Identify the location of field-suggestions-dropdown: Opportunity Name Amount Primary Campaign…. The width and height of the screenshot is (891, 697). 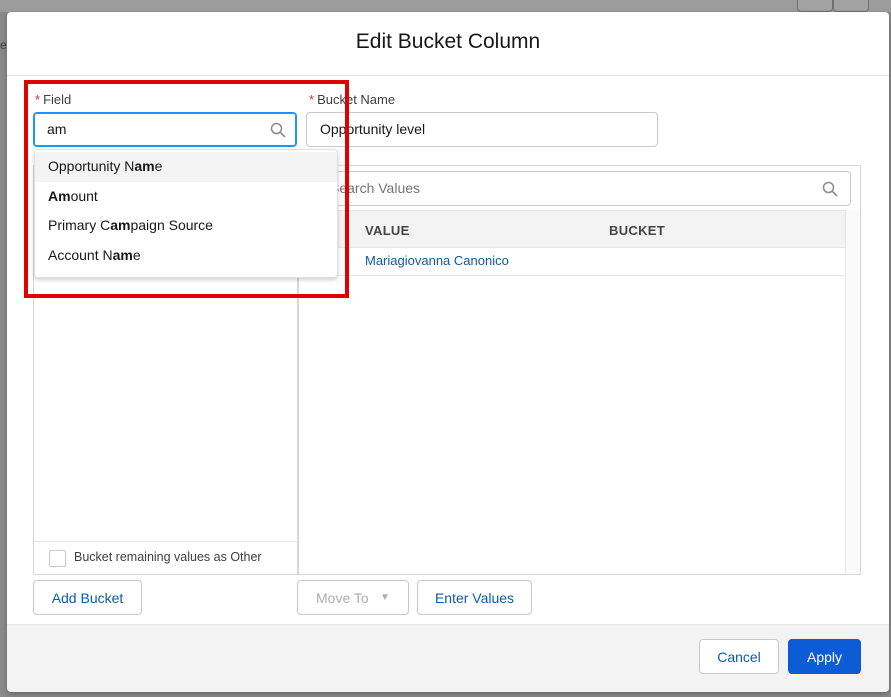
(186, 213).